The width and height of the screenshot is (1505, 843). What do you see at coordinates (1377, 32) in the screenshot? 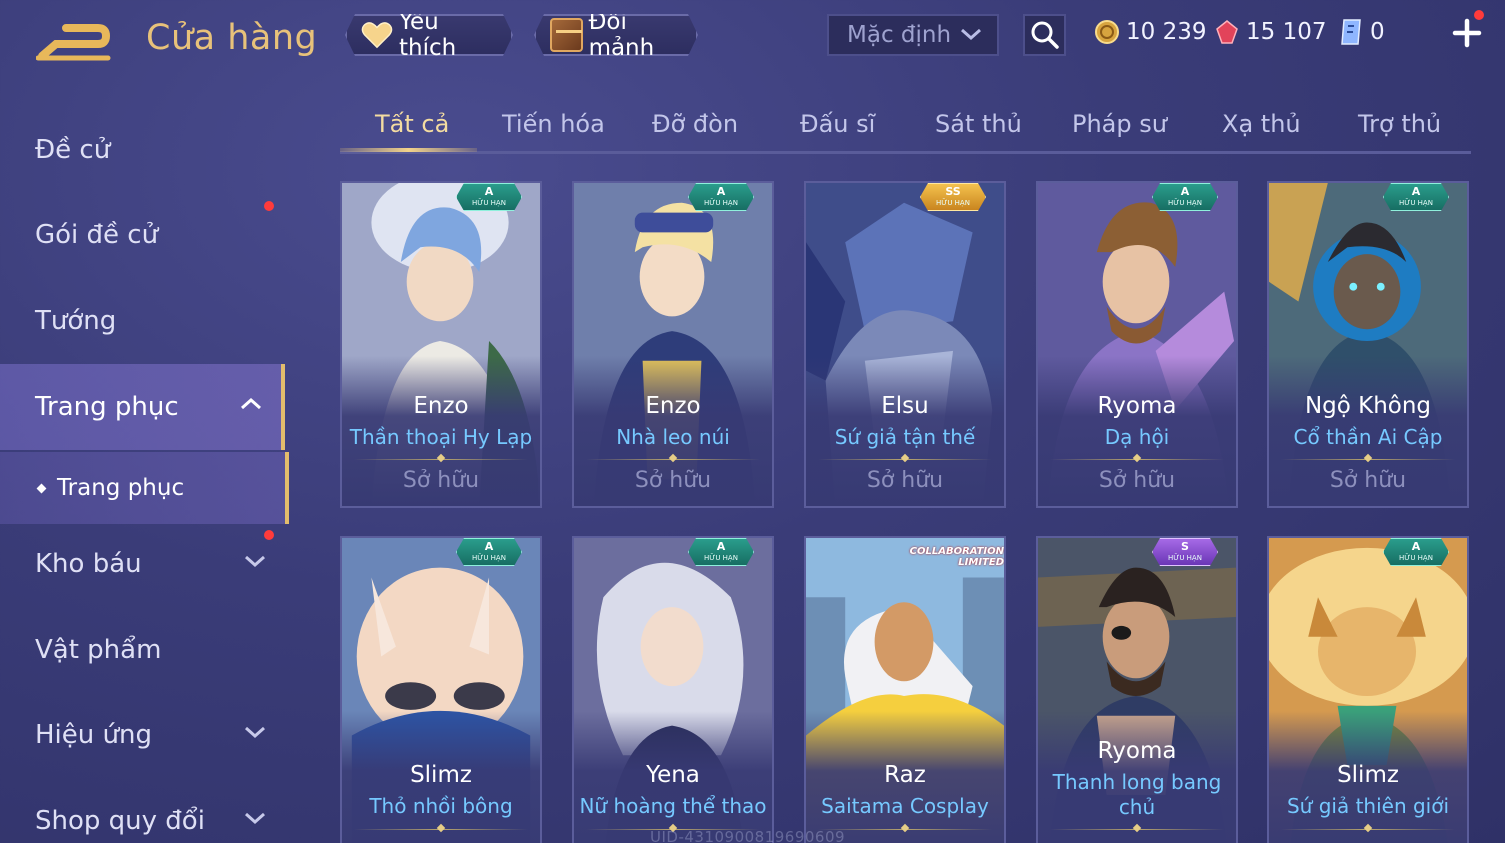
I see `voucher-amount: 0` at bounding box center [1377, 32].